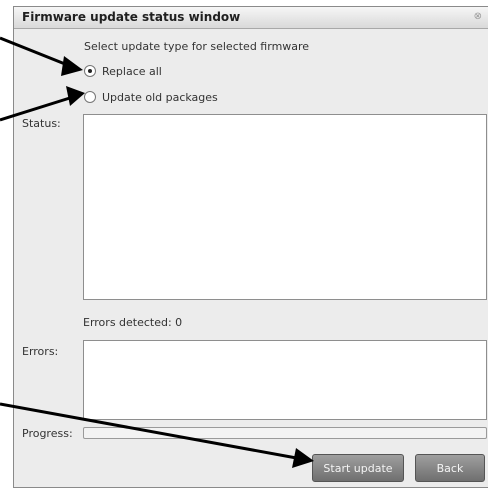  What do you see at coordinates (285, 380) in the screenshot?
I see `errors-textbox` at bounding box center [285, 380].